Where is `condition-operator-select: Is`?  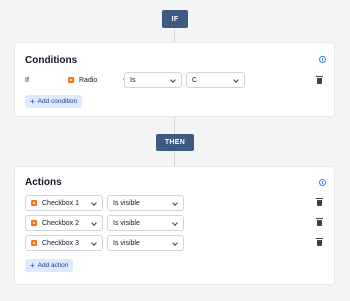 condition-operator-select: Is is located at coordinates (153, 80).